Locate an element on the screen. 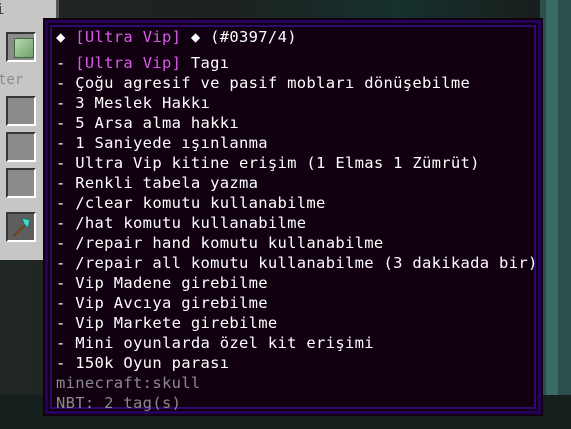 This screenshot has width=571, height=429. background-stripe is located at coordinates (552, 214).